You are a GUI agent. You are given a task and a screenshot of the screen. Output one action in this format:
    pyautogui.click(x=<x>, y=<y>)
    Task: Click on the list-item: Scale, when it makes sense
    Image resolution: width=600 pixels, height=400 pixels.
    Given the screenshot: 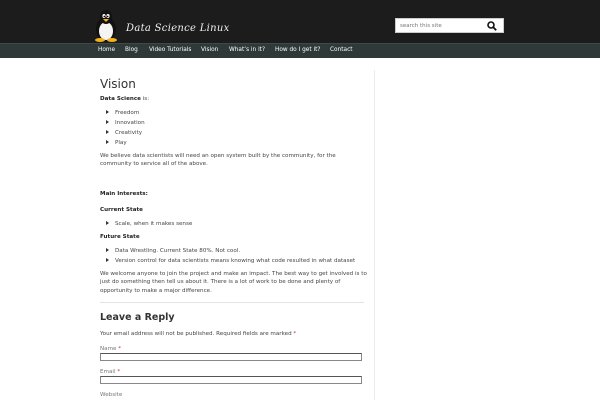 What is the action you would take?
    pyautogui.click(x=149, y=224)
    